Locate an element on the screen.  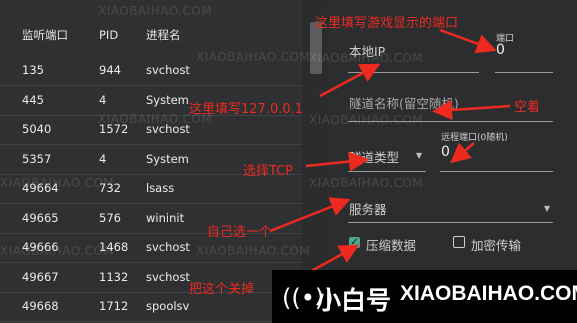
annotation-name-hint: 空着 is located at coordinates (527, 107).